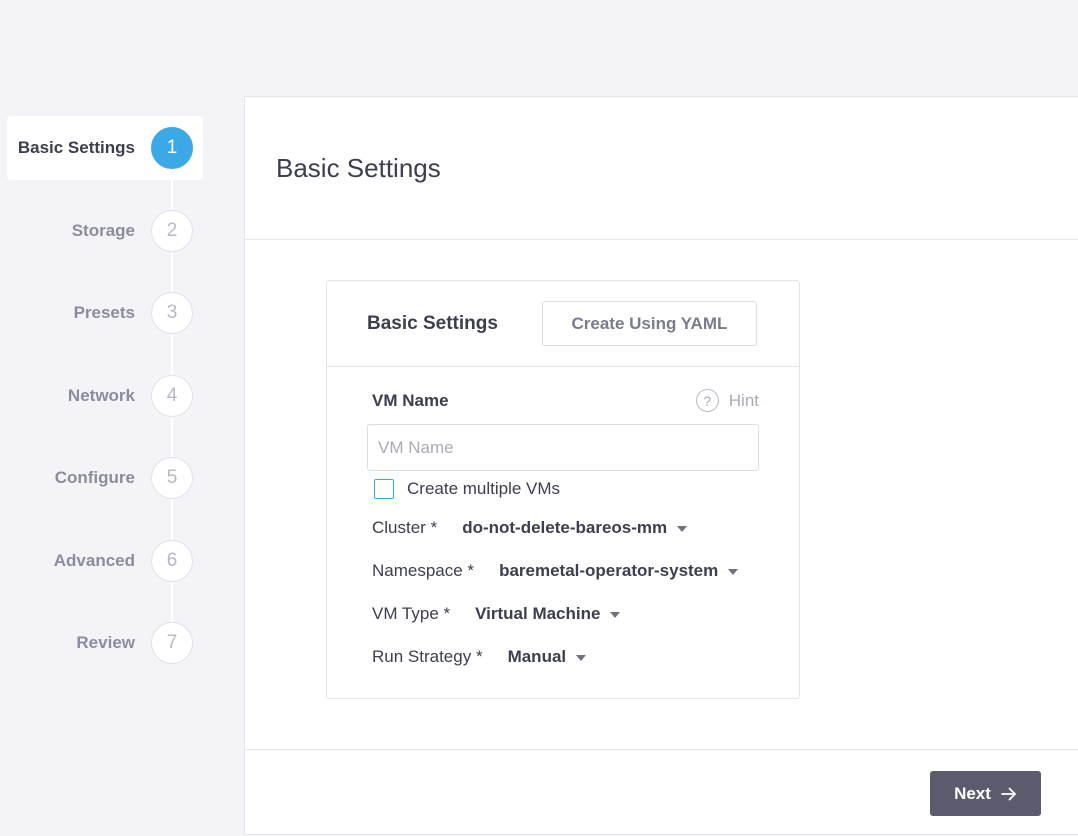 This screenshot has width=1078, height=836. What do you see at coordinates (537, 614) in the screenshot?
I see `vm-type-select: Virtual Machine` at bounding box center [537, 614].